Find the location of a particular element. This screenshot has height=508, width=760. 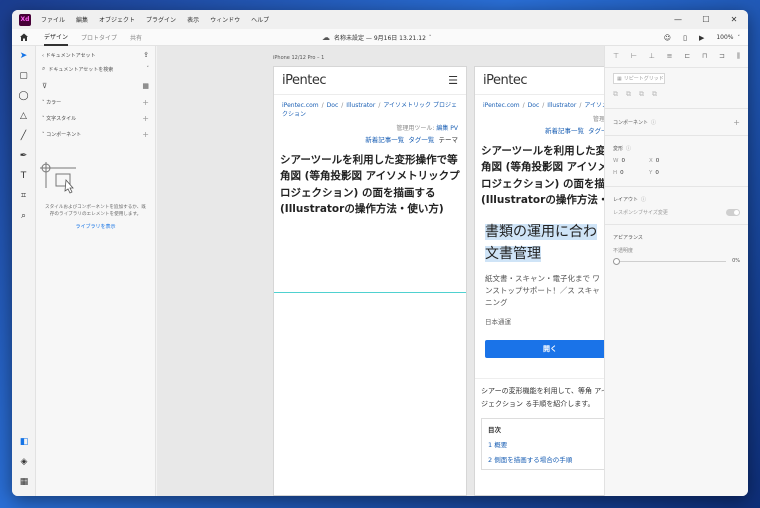

search-icon: ⌕ is located at coordinates (44, 68).